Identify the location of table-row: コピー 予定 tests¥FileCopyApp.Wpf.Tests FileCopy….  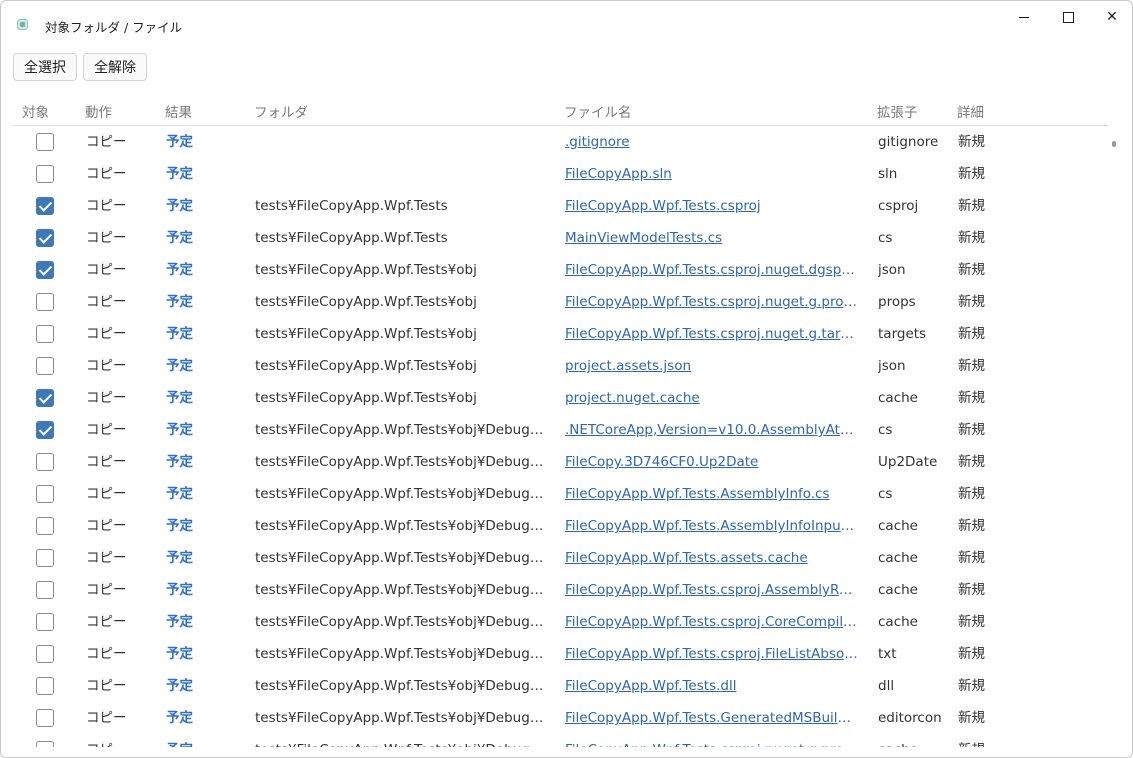
(560, 206).